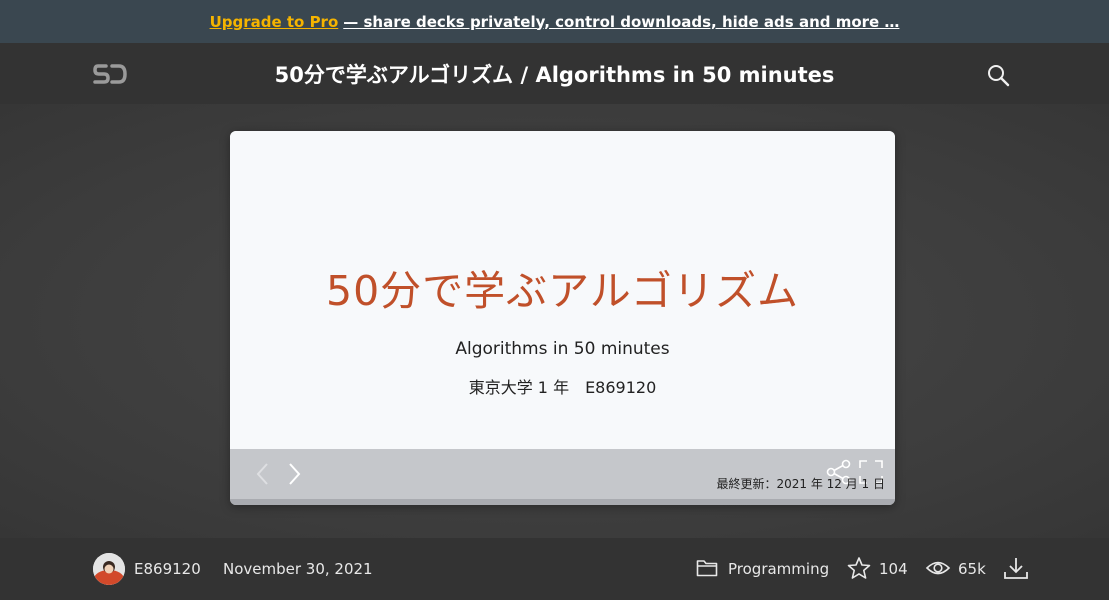 The height and width of the screenshot is (600, 1109). Describe the element at coordinates (800, 484) in the screenshot. I see `slide-updated-date: 最終更新：2021 年 12 月 1 日` at that location.